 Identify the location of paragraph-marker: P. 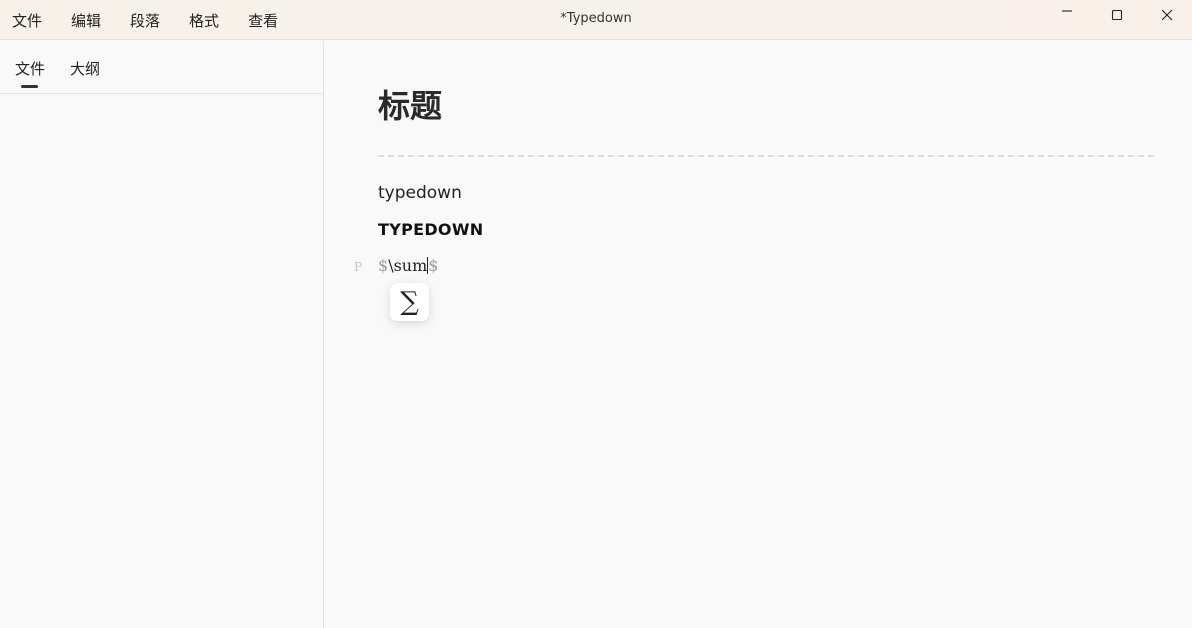
(358, 267).